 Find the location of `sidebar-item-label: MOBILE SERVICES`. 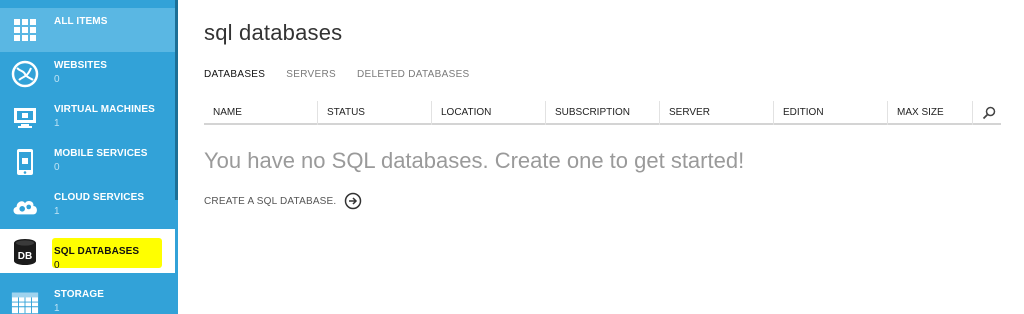

sidebar-item-label: MOBILE SERVICES is located at coordinates (101, 153).